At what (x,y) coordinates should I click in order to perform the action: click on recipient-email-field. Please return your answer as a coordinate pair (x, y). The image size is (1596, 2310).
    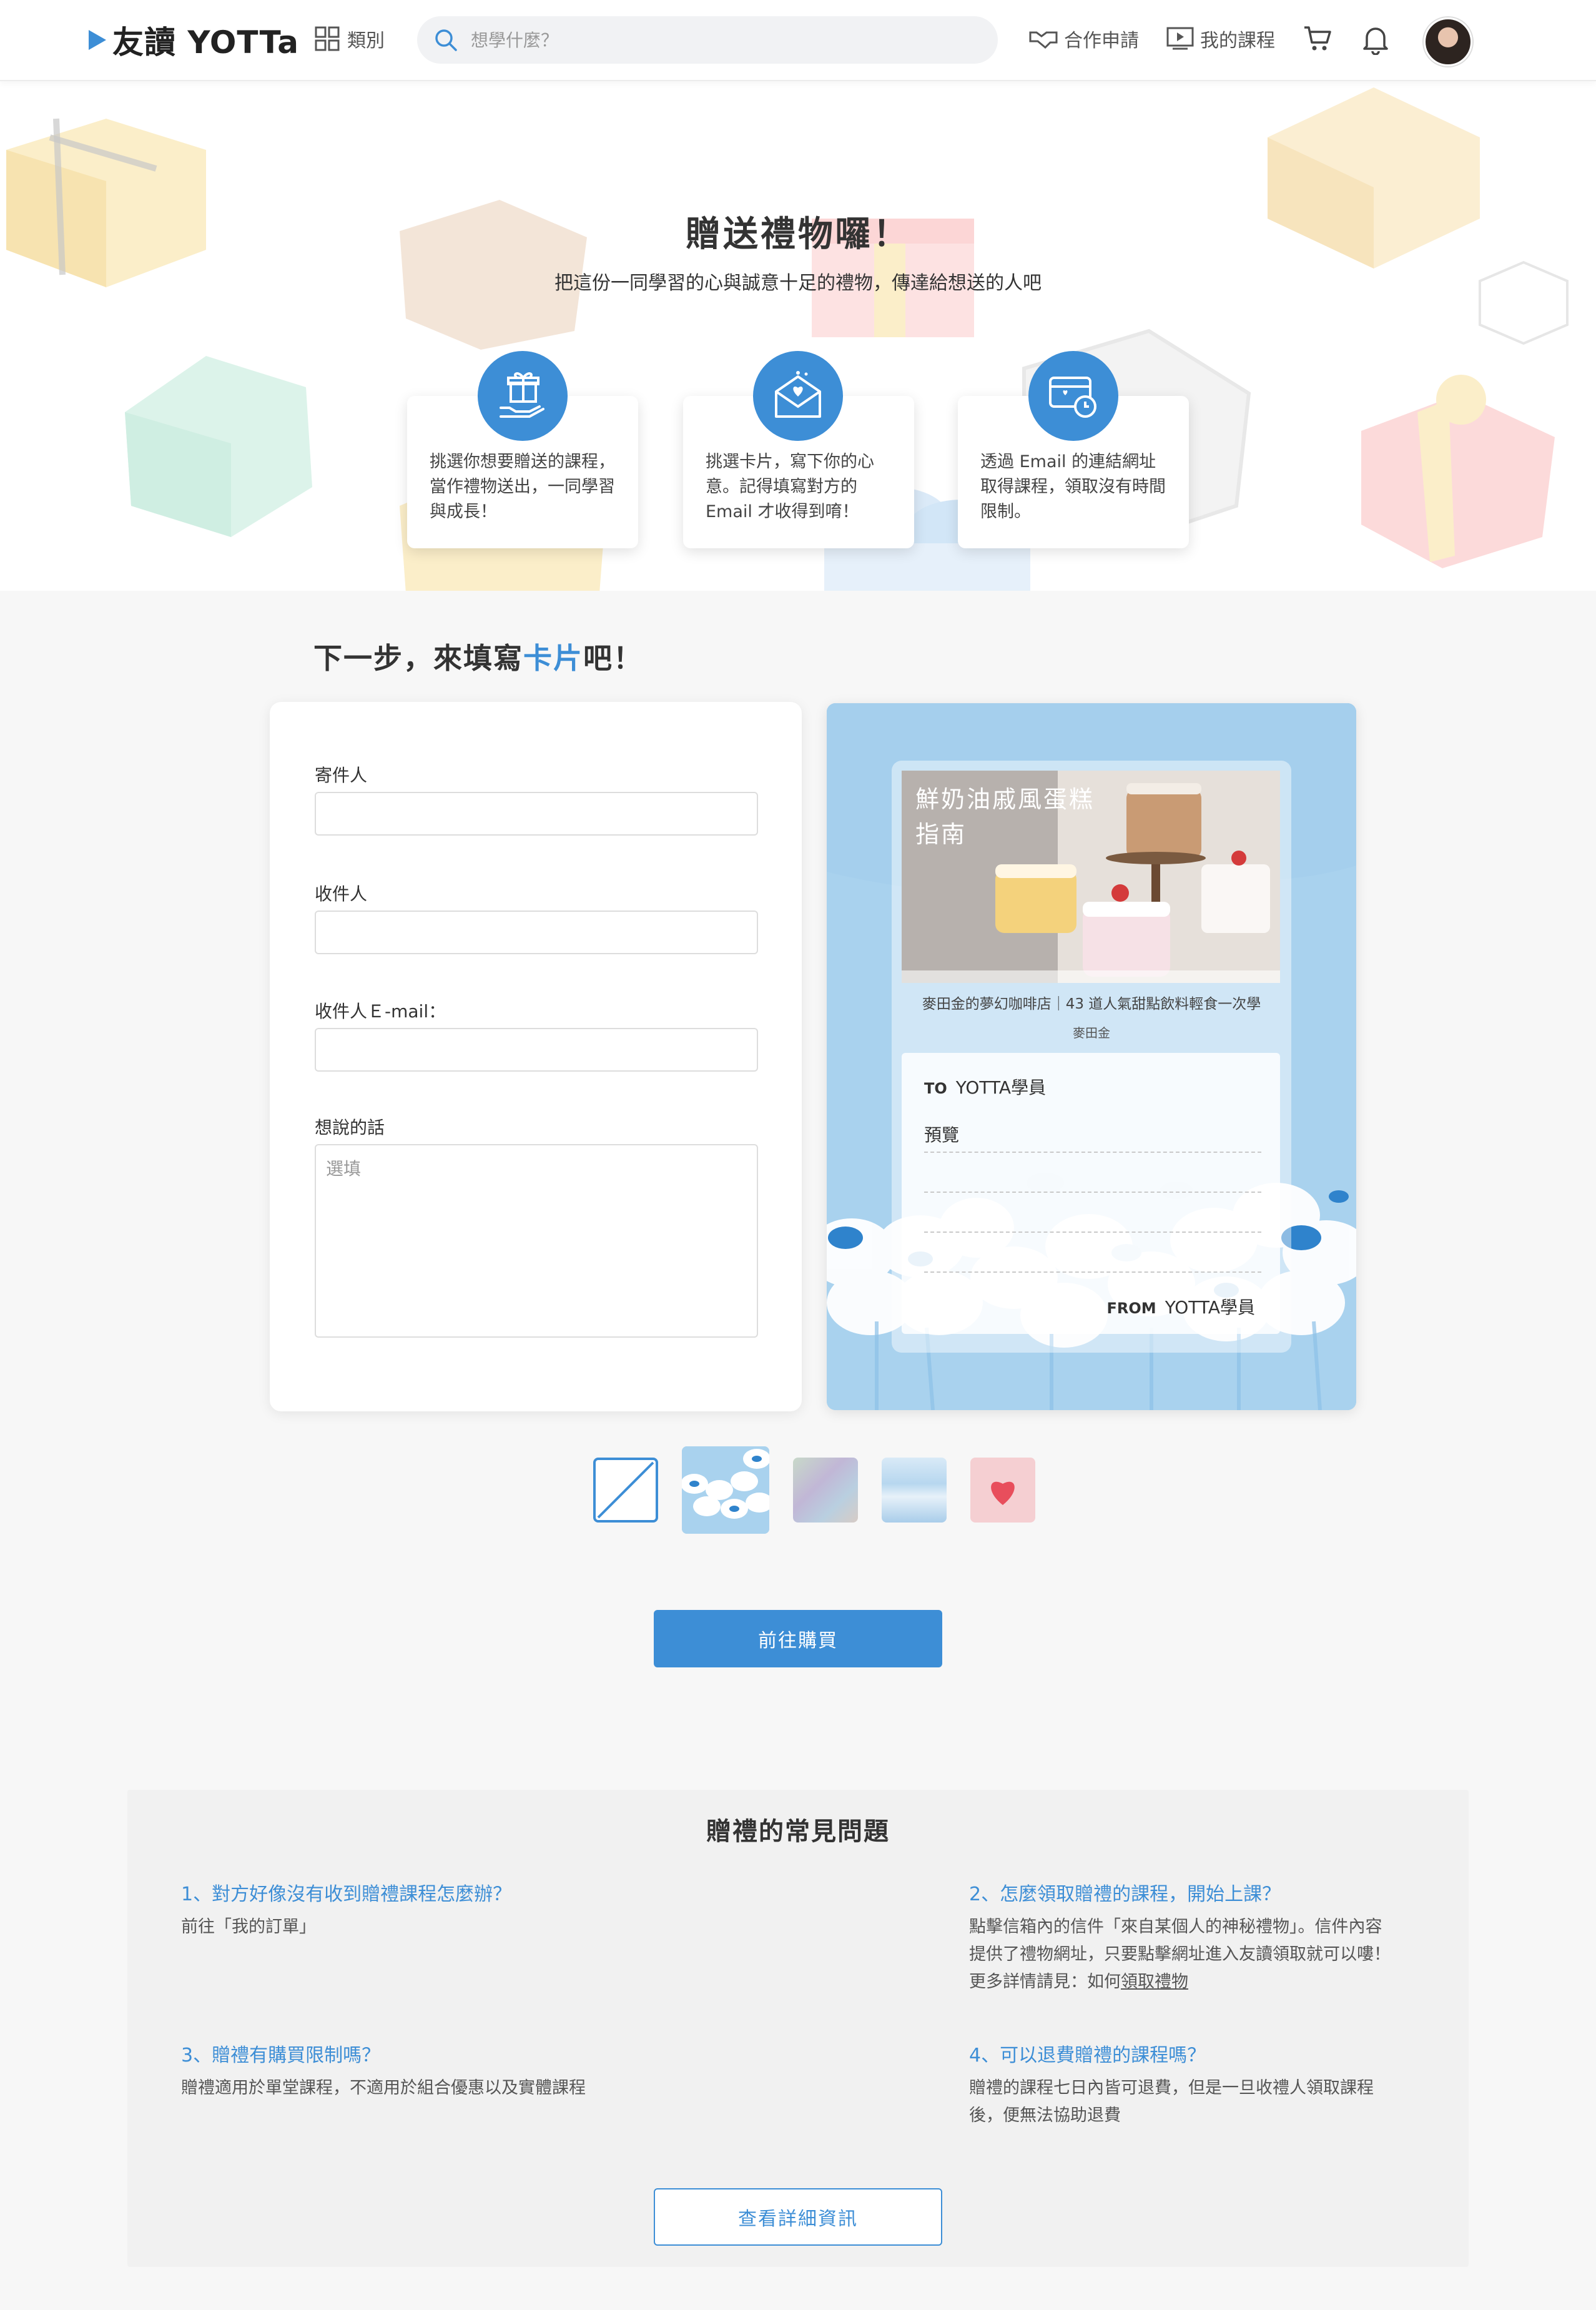
    Looking at the image, I should click on (536, 1050).